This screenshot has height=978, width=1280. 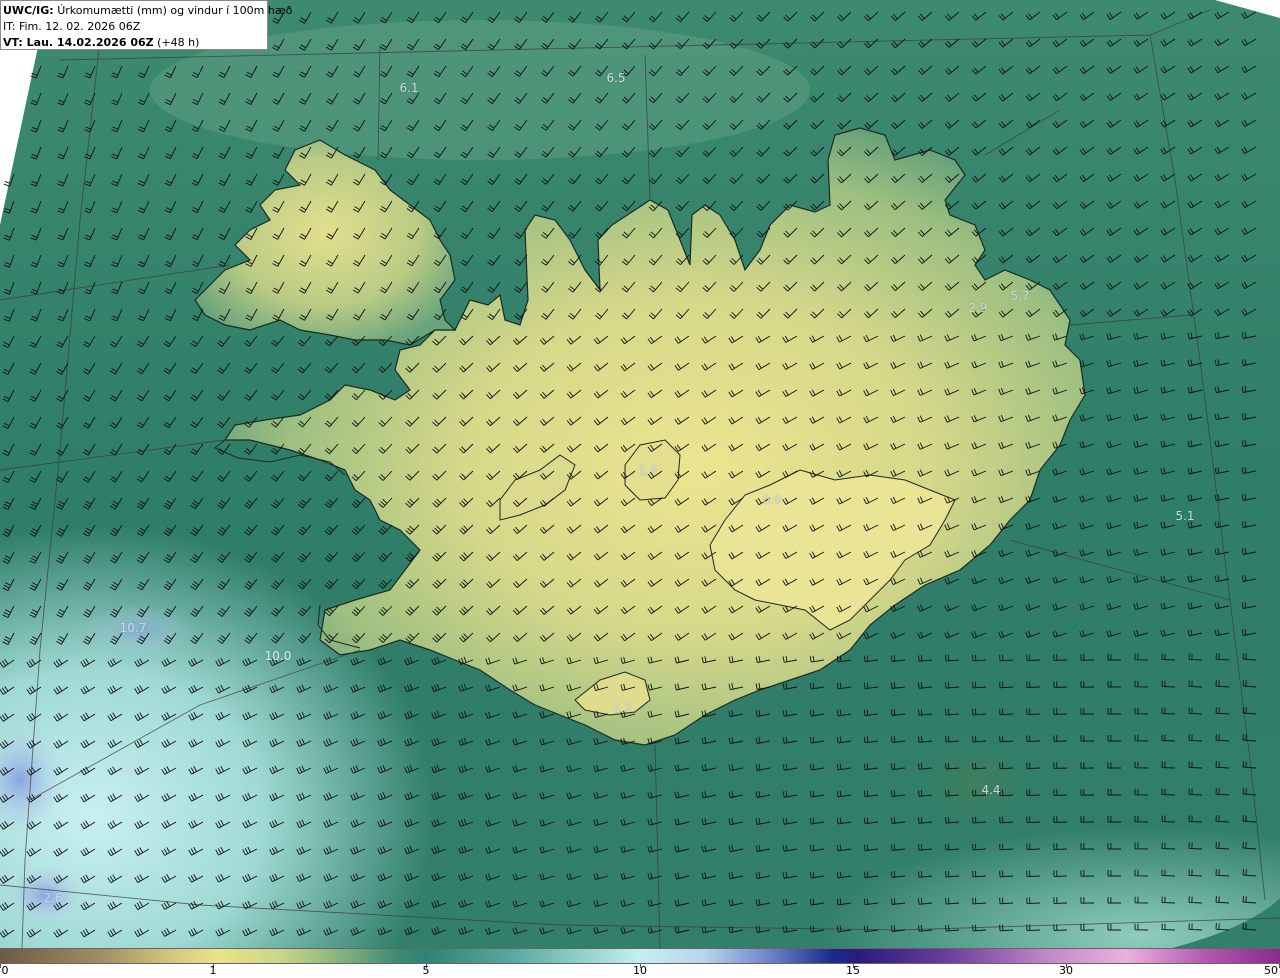 I want to click on init-time: IT: Fim. 12. 02. 2026 06Z, so click(x=72, y=26).